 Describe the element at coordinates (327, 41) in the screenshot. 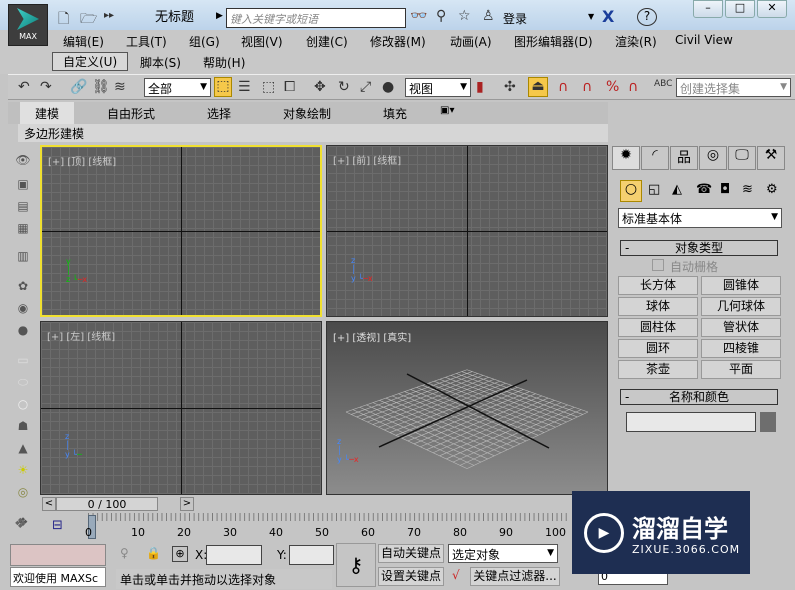

I see `menu-create: 创建(C)` at that location.